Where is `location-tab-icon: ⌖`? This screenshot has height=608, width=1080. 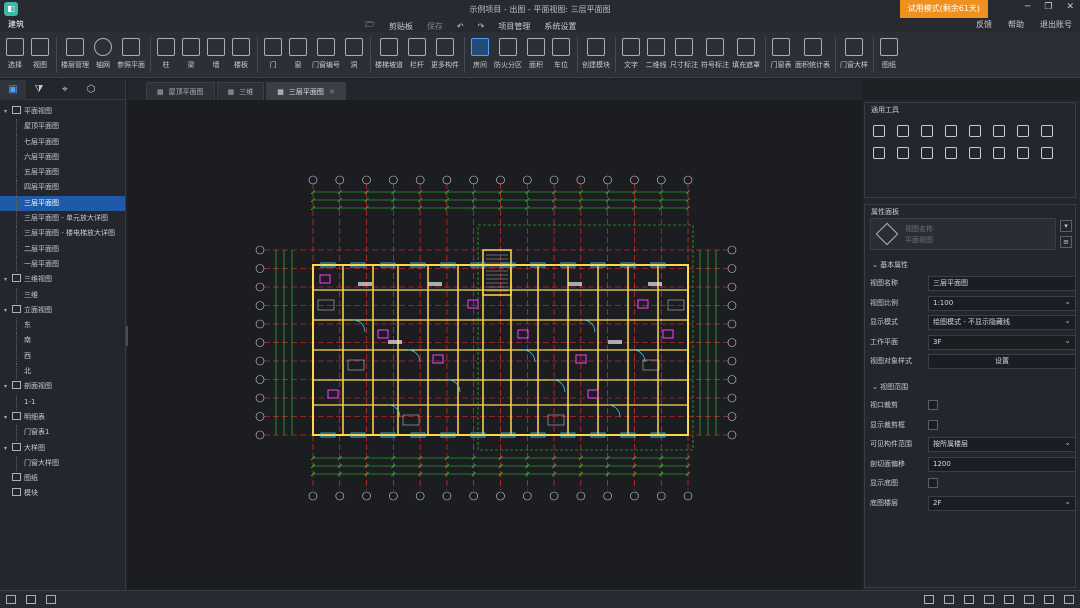
location-tab-icon: ⌖ is located at coordinates (65, 90).